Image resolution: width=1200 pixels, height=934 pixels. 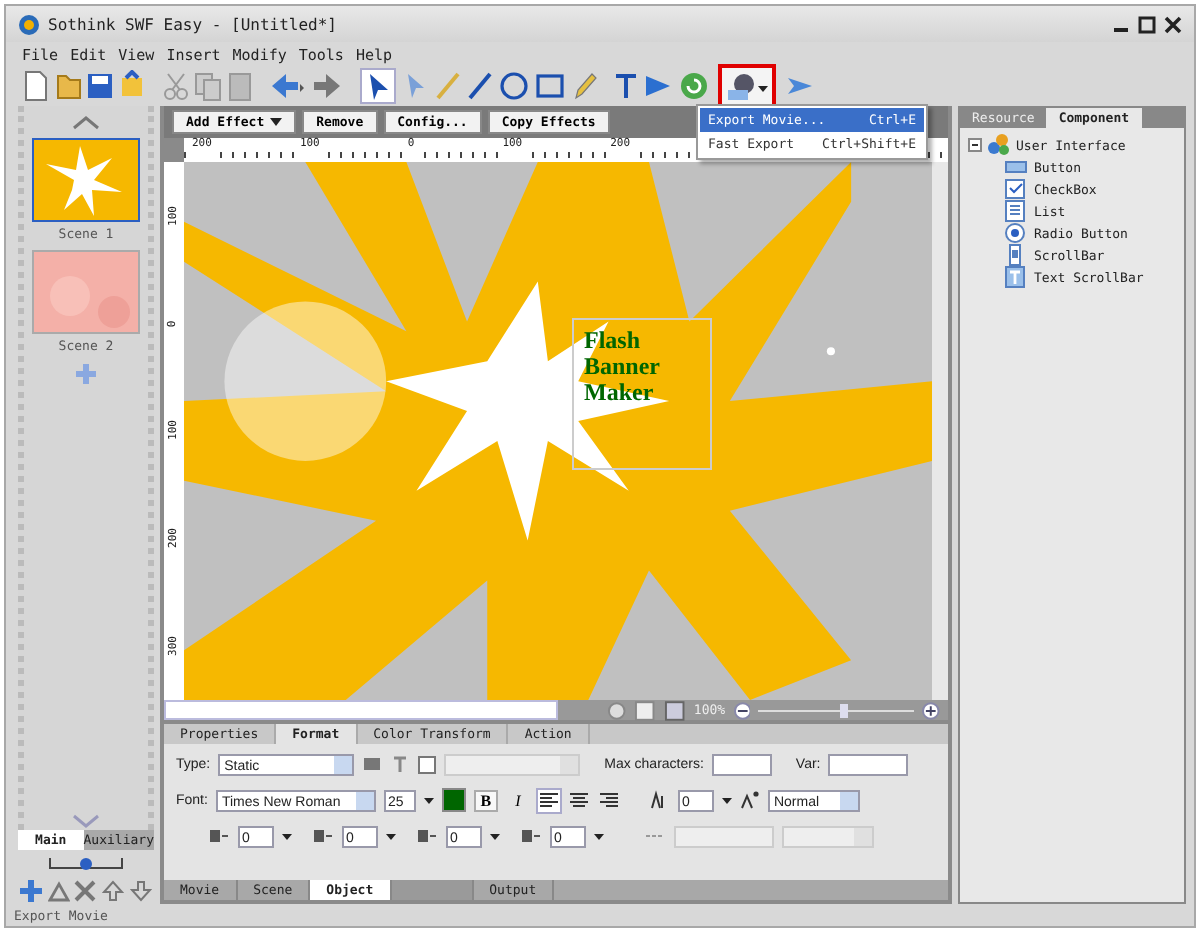 What do you see at coordinates (372, 764) in the screenshot?
I see `text-box-icon` at bounding box center [372, 764].